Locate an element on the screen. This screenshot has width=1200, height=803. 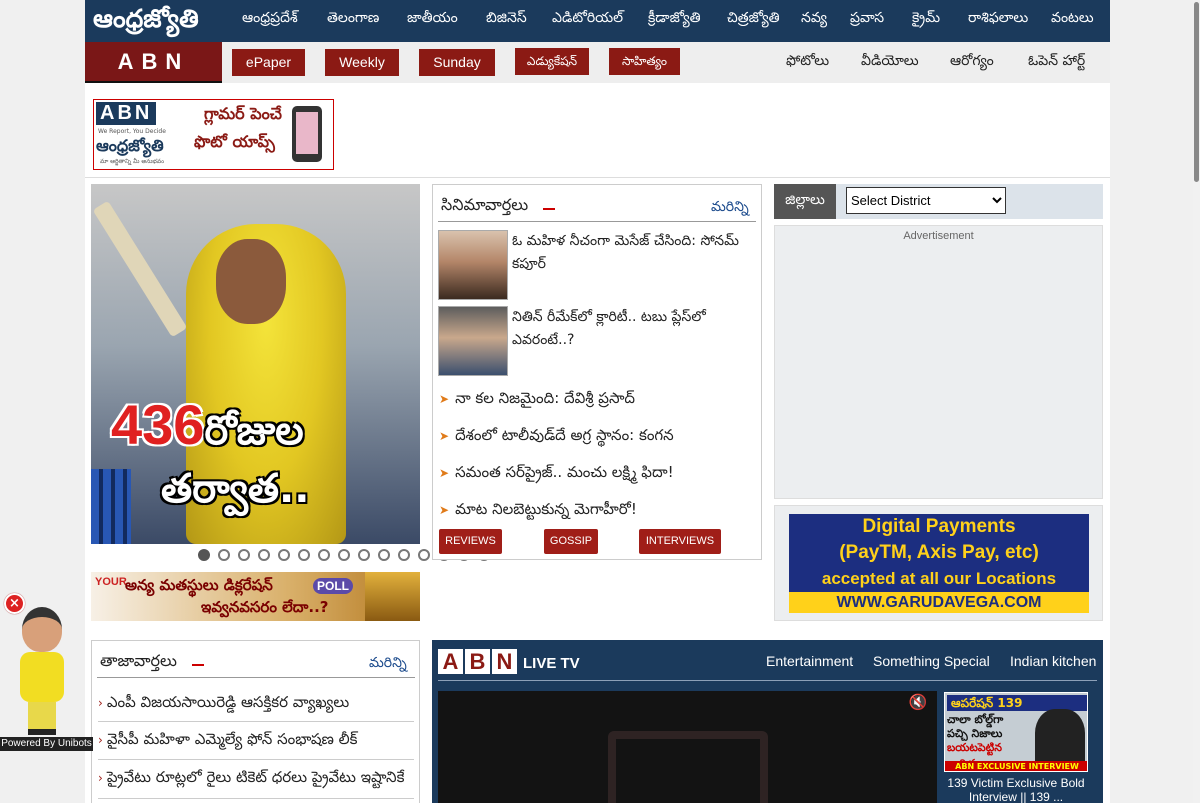
cinema-title: సినిమావార్తలు is located at coordinates (485, 204).